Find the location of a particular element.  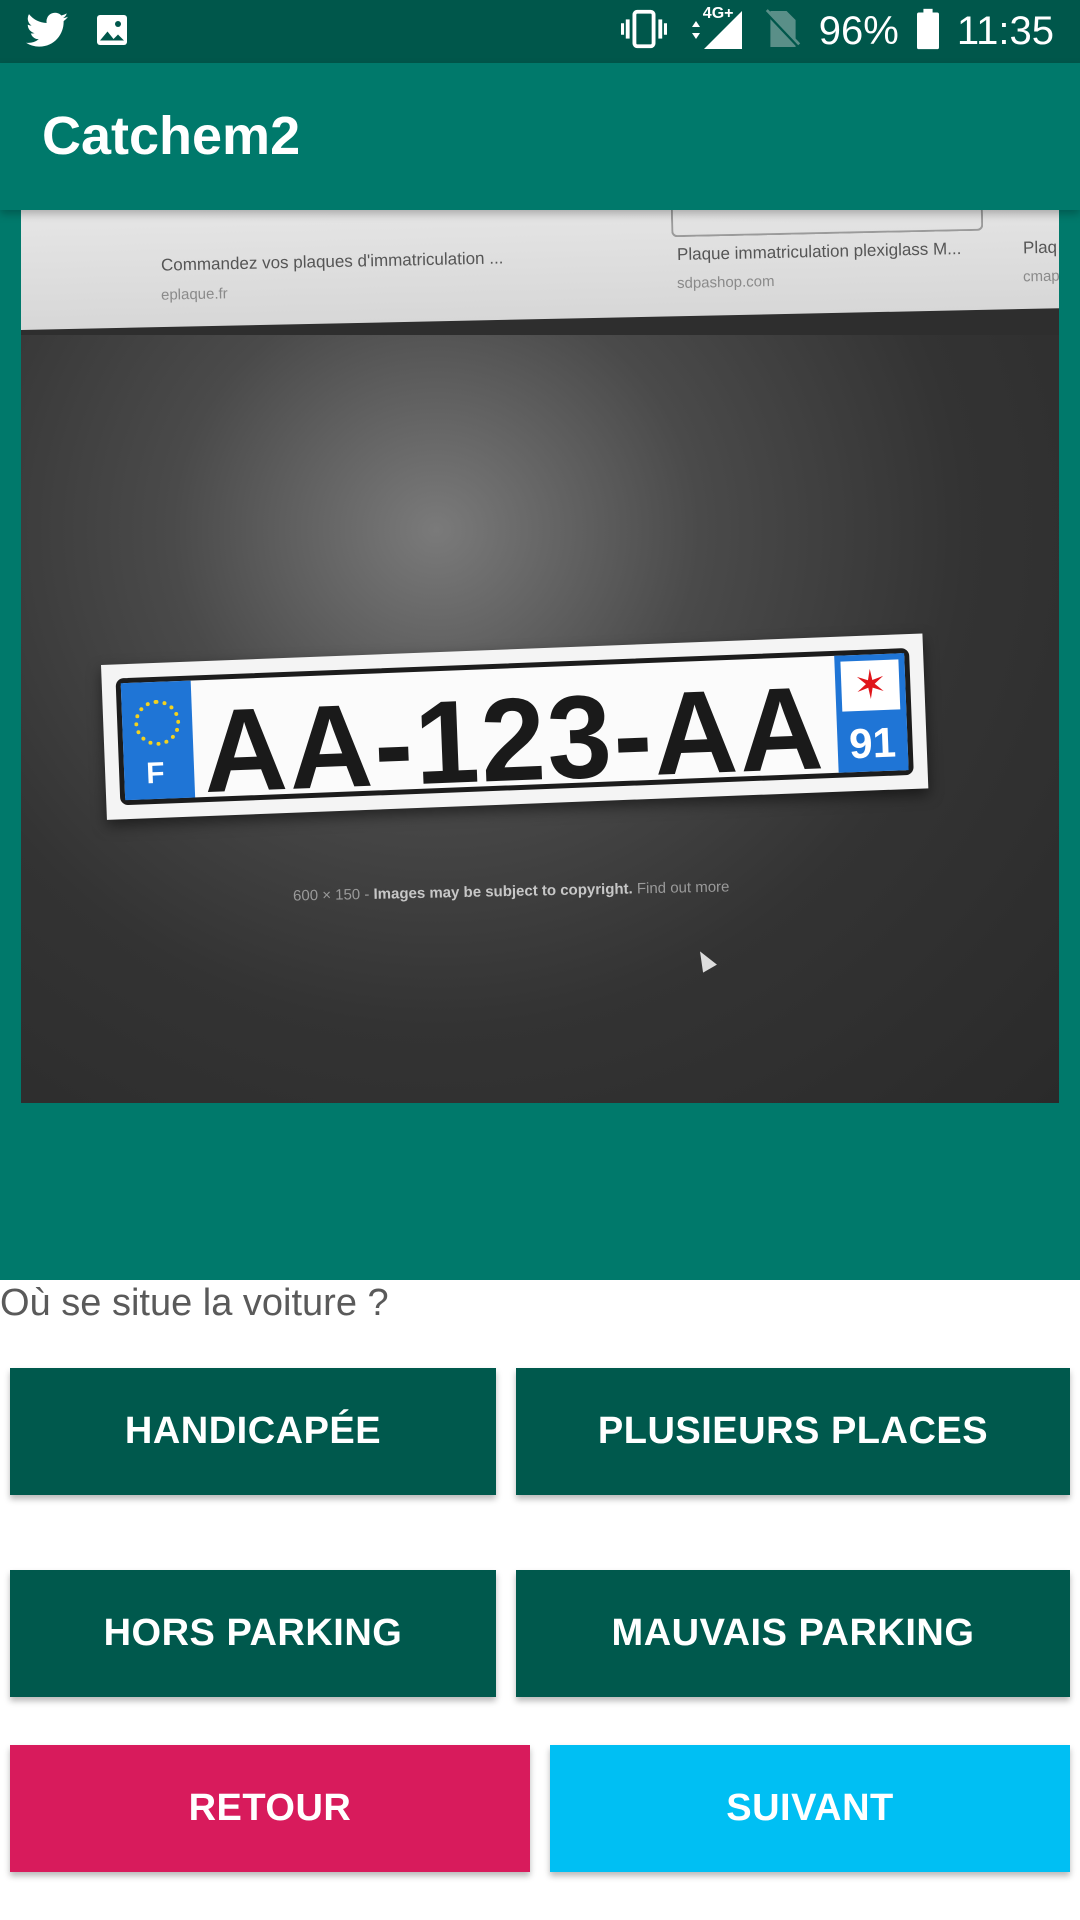

app-bar: Catchem2 is located at coordinates (540, 136).